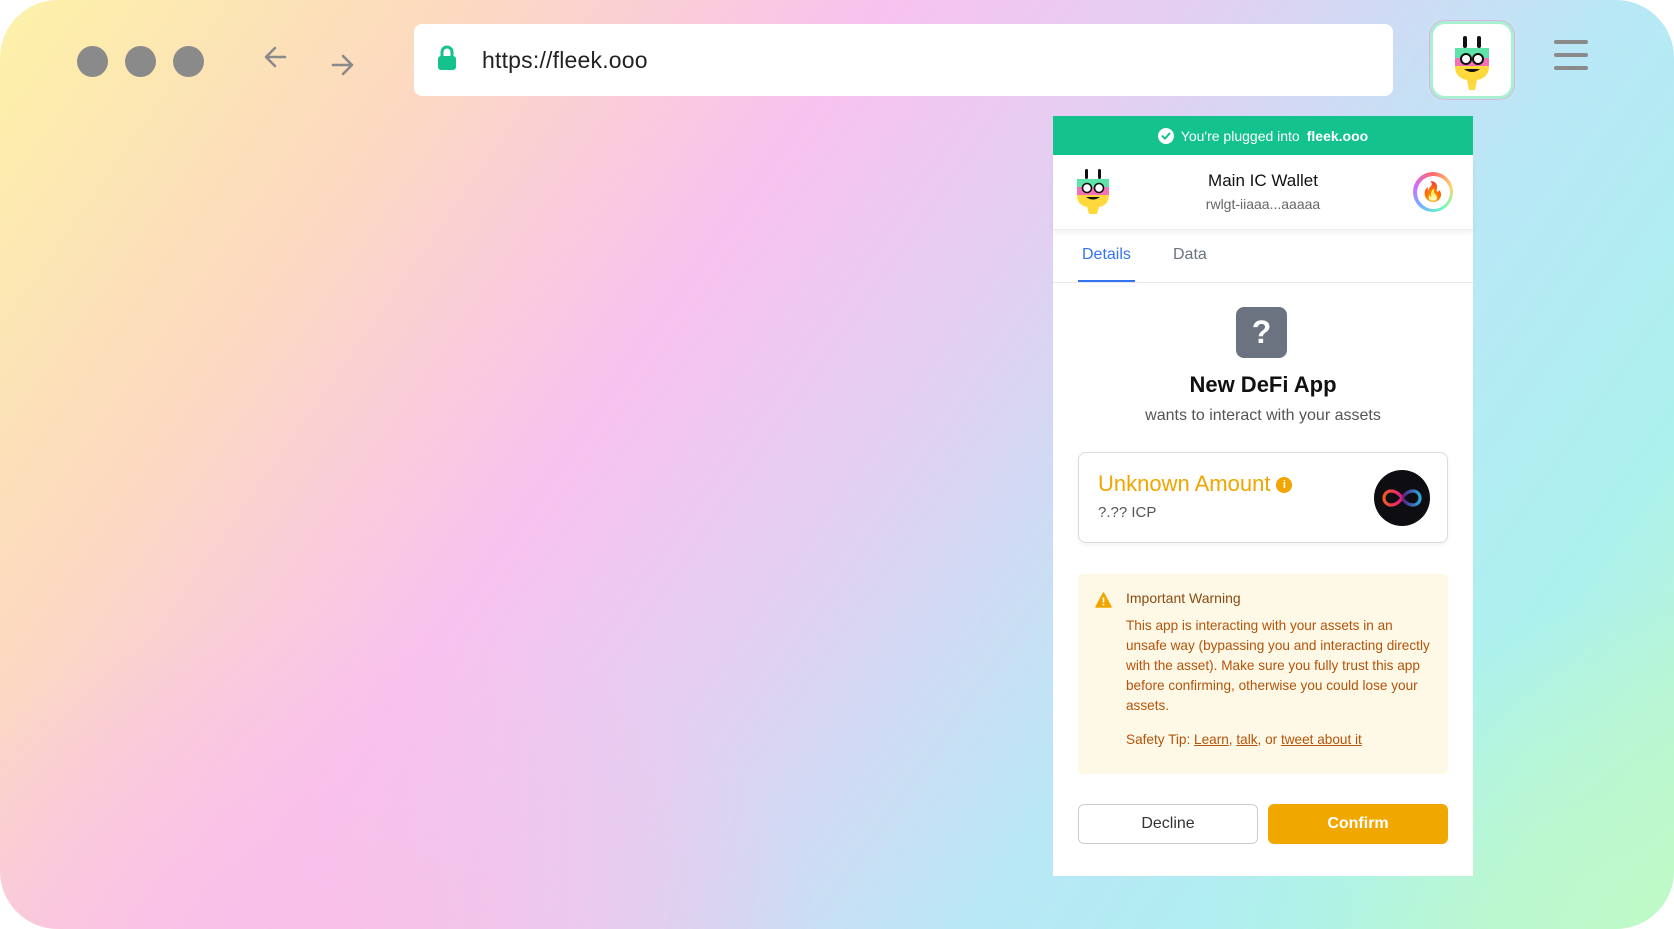 The image size is (1674, 929). Describe the element at coordinates (1261, 332) in the screenshot. I see `question-mark-icon: ?` at that location.